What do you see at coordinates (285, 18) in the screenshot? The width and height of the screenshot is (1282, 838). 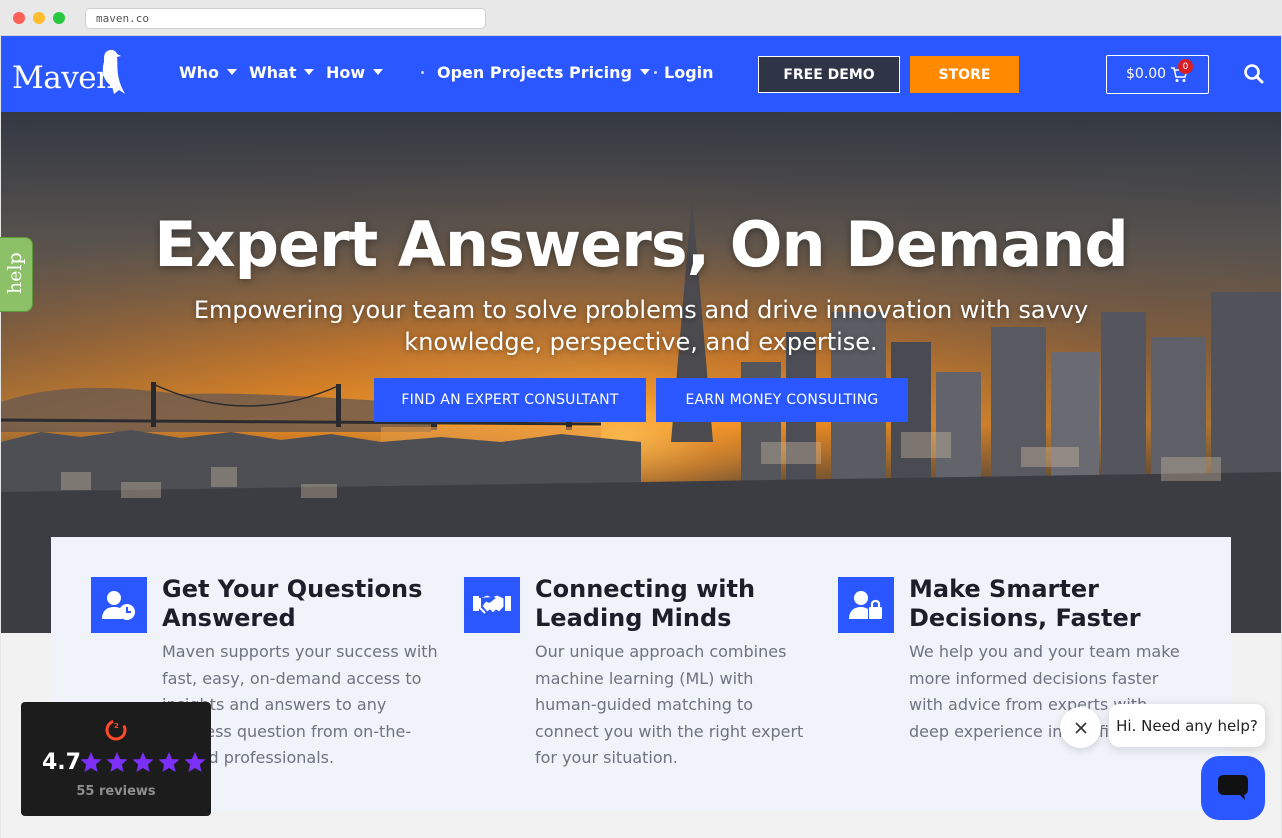 I see `address-bar: maven.co` at bounding box center [285, 18].